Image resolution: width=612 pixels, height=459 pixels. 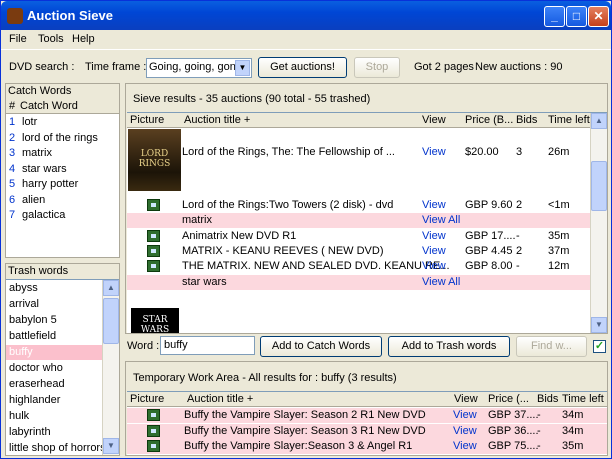 I want to click on list-item: buffy, so click(x=54, y=352).